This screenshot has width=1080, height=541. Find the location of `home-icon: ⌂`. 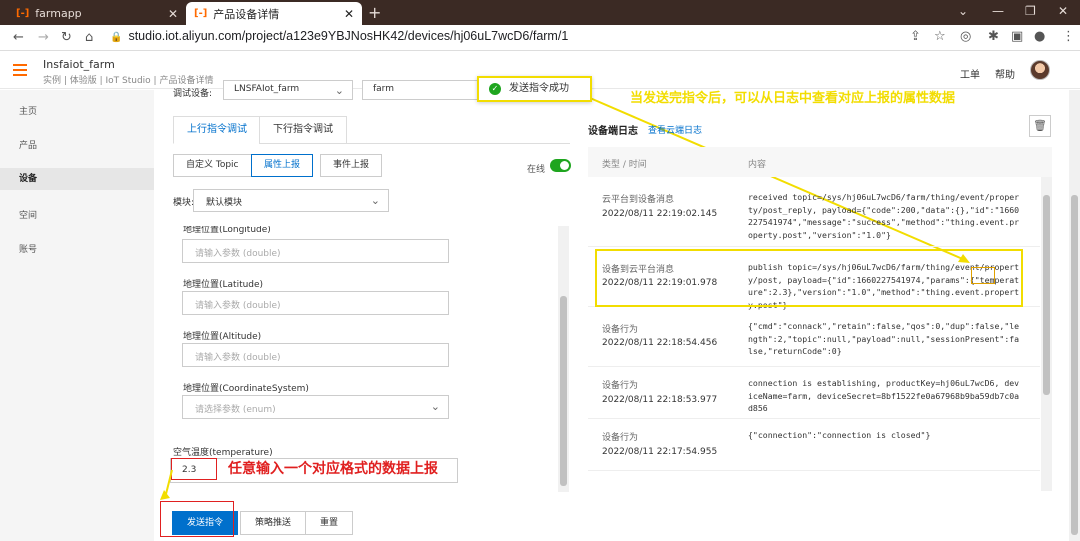

home-icon: ⌂ is located at coordinates (89, 37).